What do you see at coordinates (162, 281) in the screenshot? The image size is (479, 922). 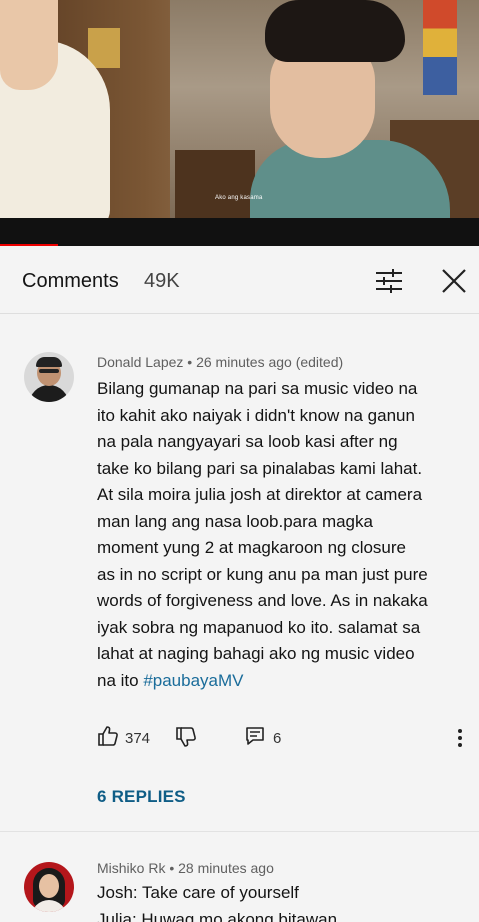 I see `comments-count: 49K` at bounding box center [162, 281].